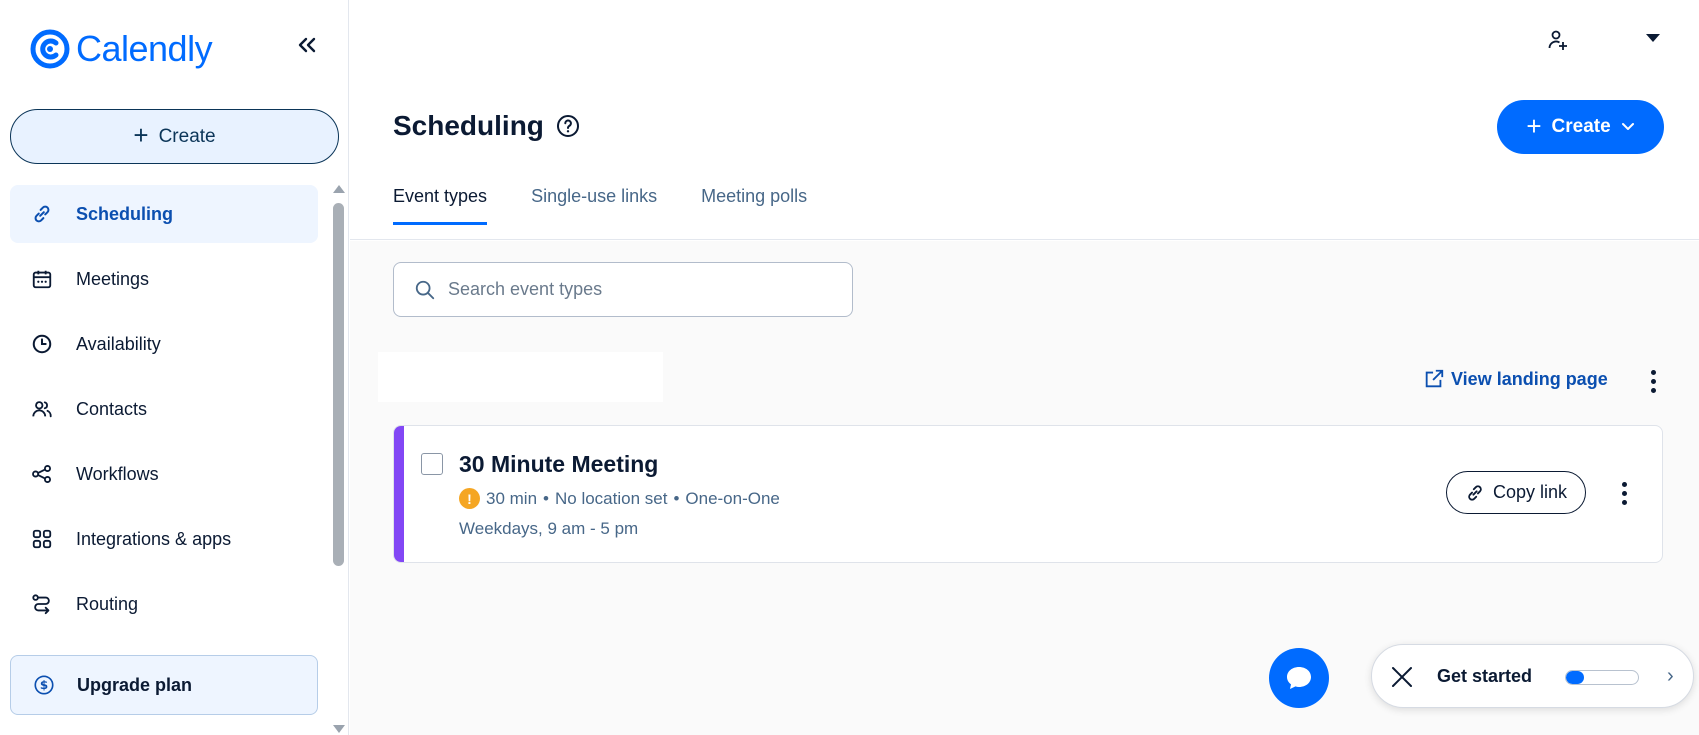 The height and width of the screenshot is (735, 1699). Describe the element at coordinates (135, 684) in the screenshot. I see `upgrade-plan-label: Upgrade plan` at that location.